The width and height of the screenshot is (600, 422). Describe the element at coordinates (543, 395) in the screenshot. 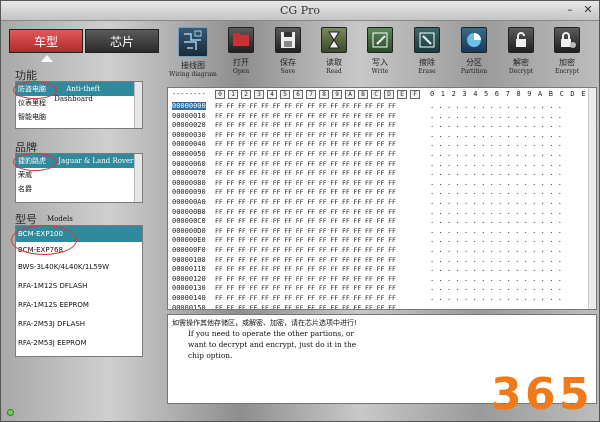

I see `watermark-logo: 365` at that location.